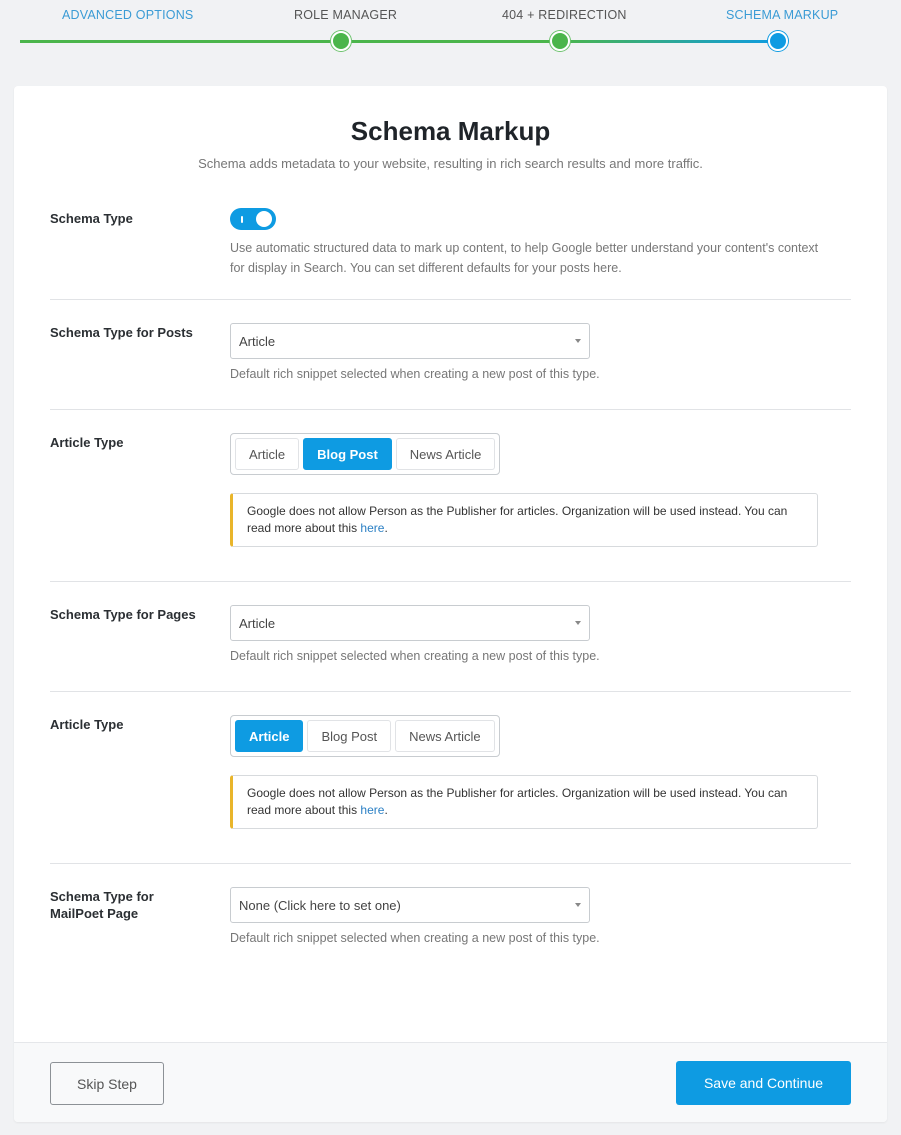 Image resolution: width=901 pixels, height=1135 pixels. What do you see at coordinates (669, 41) in the screenshot?
I see `progress-track-current` at bounding box center [669, 41].